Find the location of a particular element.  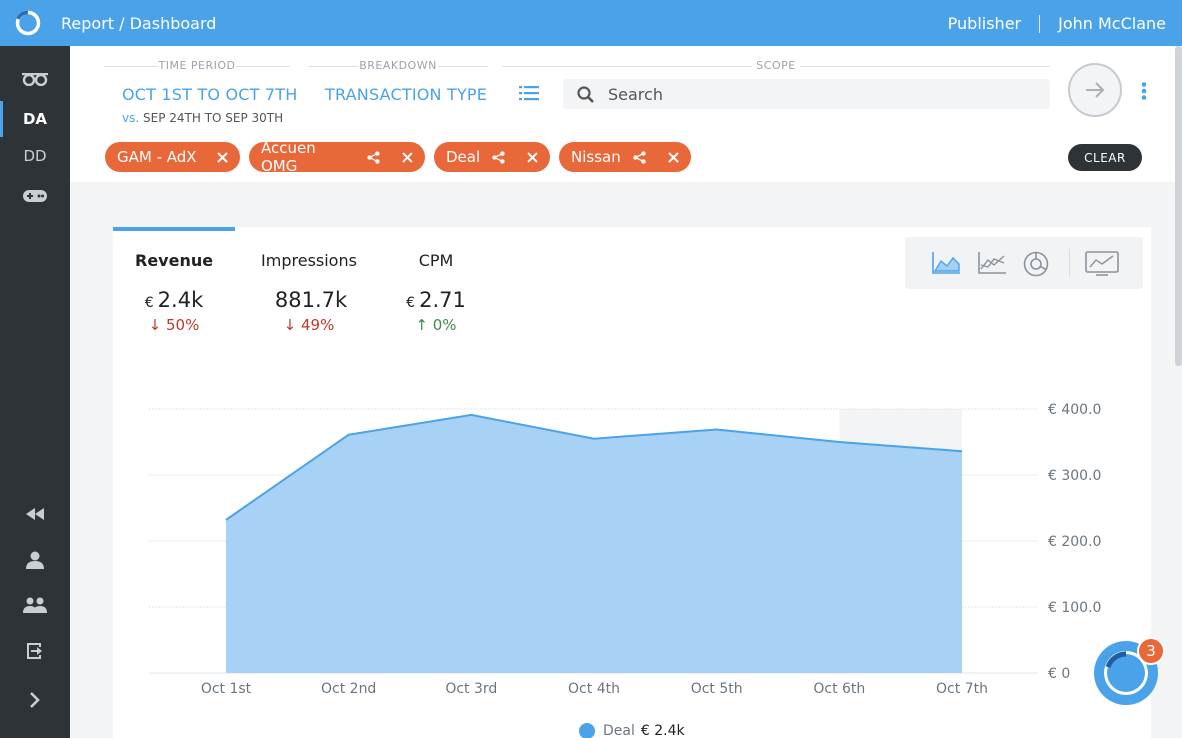

metric-value: €2.4k is located at coordinates (174, 300).